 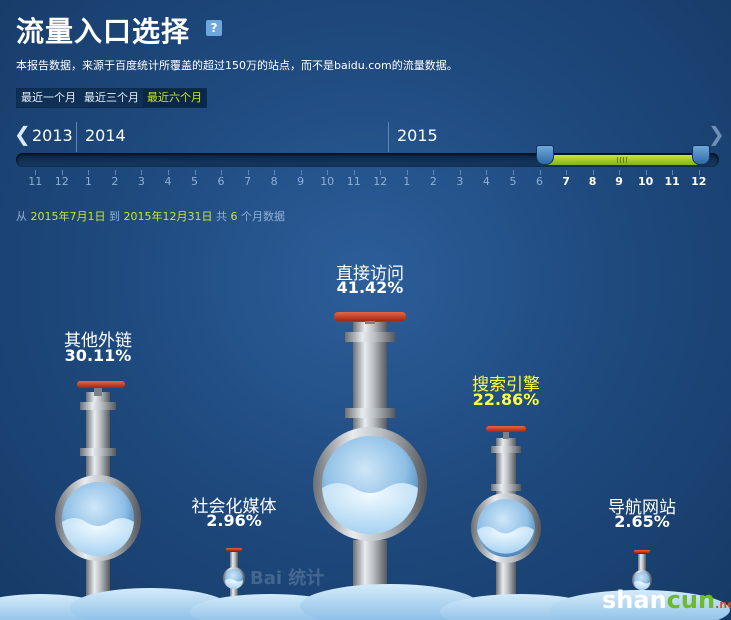 What do you see at coordinates (723, 604) in the screenshot?
I see `logo-suffix: .net` at bounding box center [723, 604].